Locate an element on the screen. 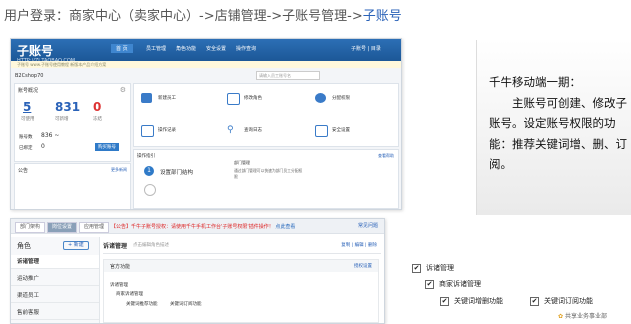 The width and height of the screenshot is (631, 324). assign-perm-button: 分配权限 is located at coordinates (337, 98).